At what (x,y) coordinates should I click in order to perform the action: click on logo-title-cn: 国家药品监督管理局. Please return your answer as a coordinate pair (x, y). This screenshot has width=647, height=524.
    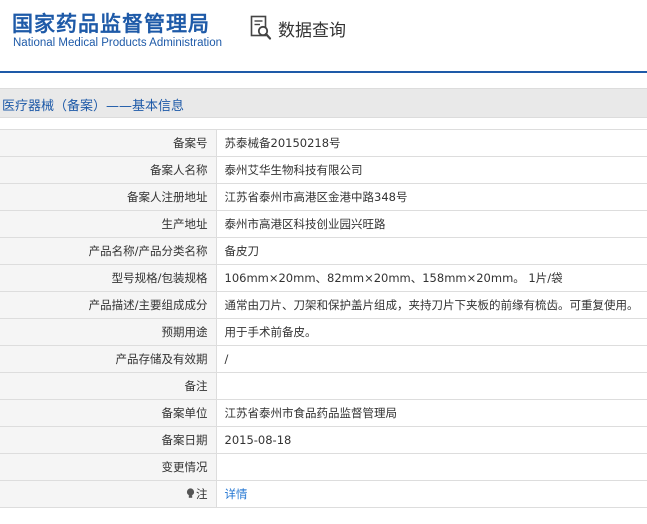
    Looking at the image, I should click on (111, 24).